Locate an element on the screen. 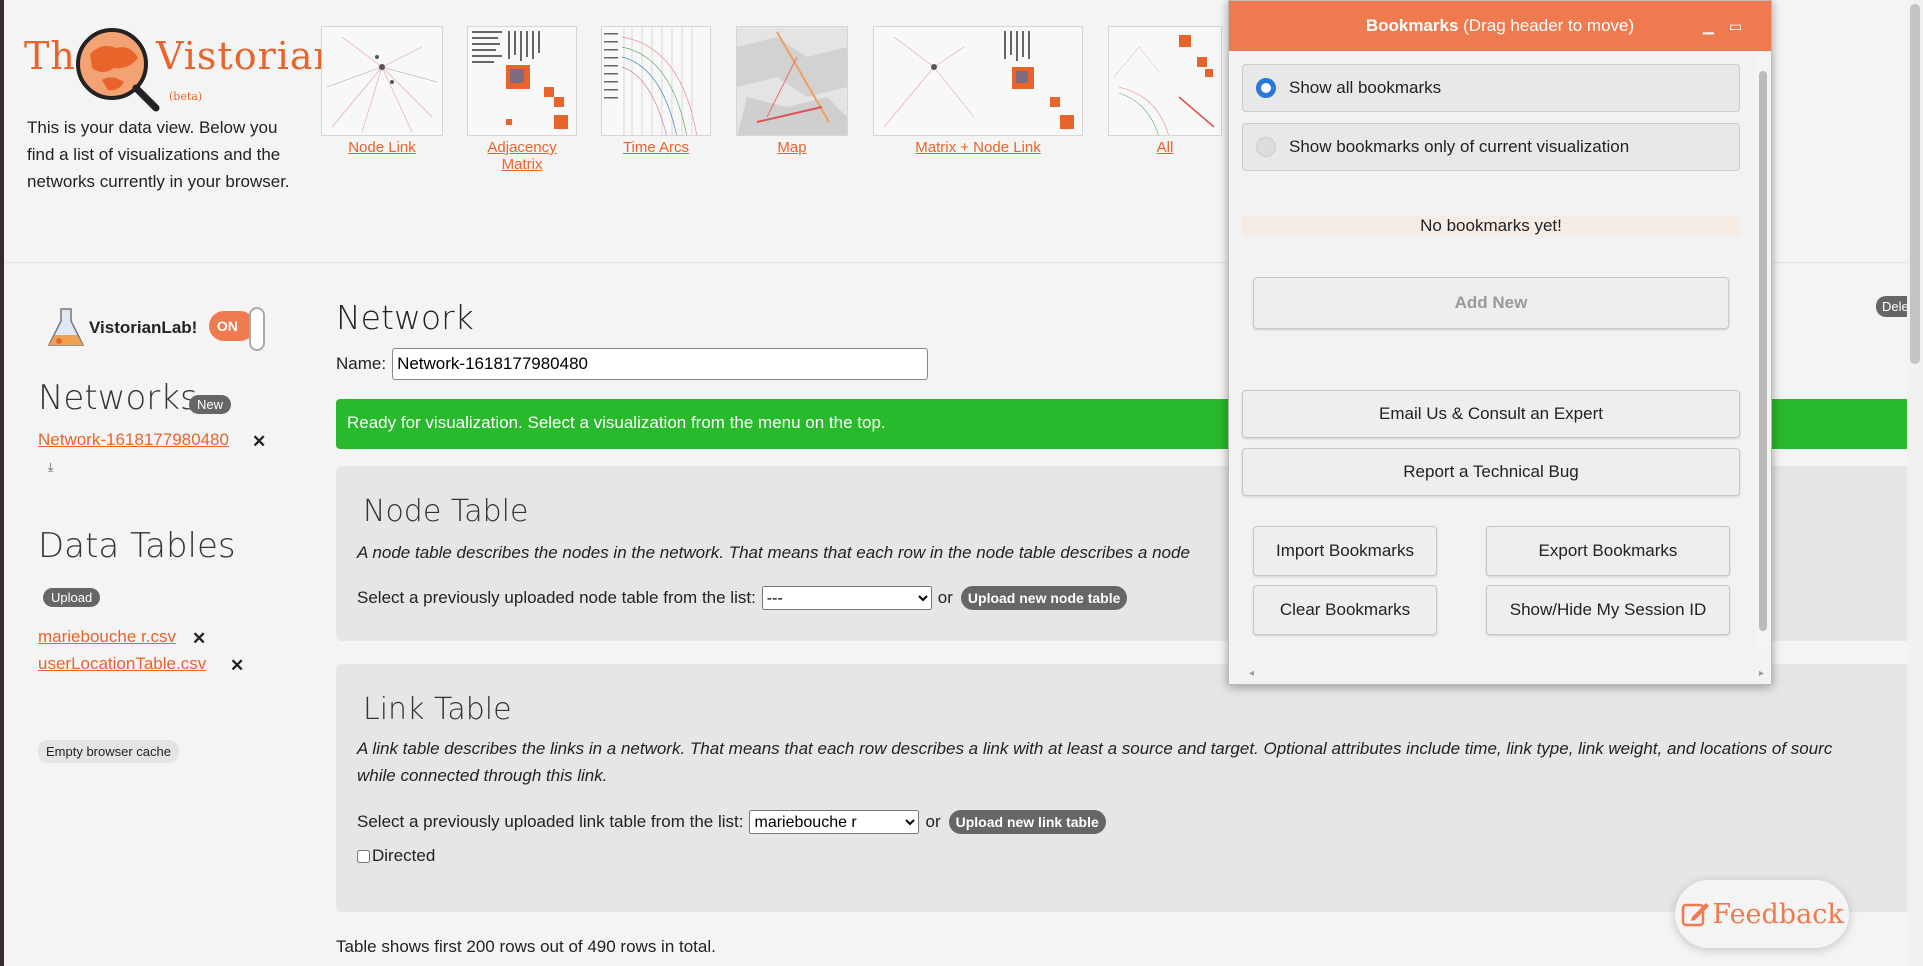 Image resolution: width=1923 pixels, height=966 pixels. data-tables-heading: Data Tables is located at coordinates (137, 546).